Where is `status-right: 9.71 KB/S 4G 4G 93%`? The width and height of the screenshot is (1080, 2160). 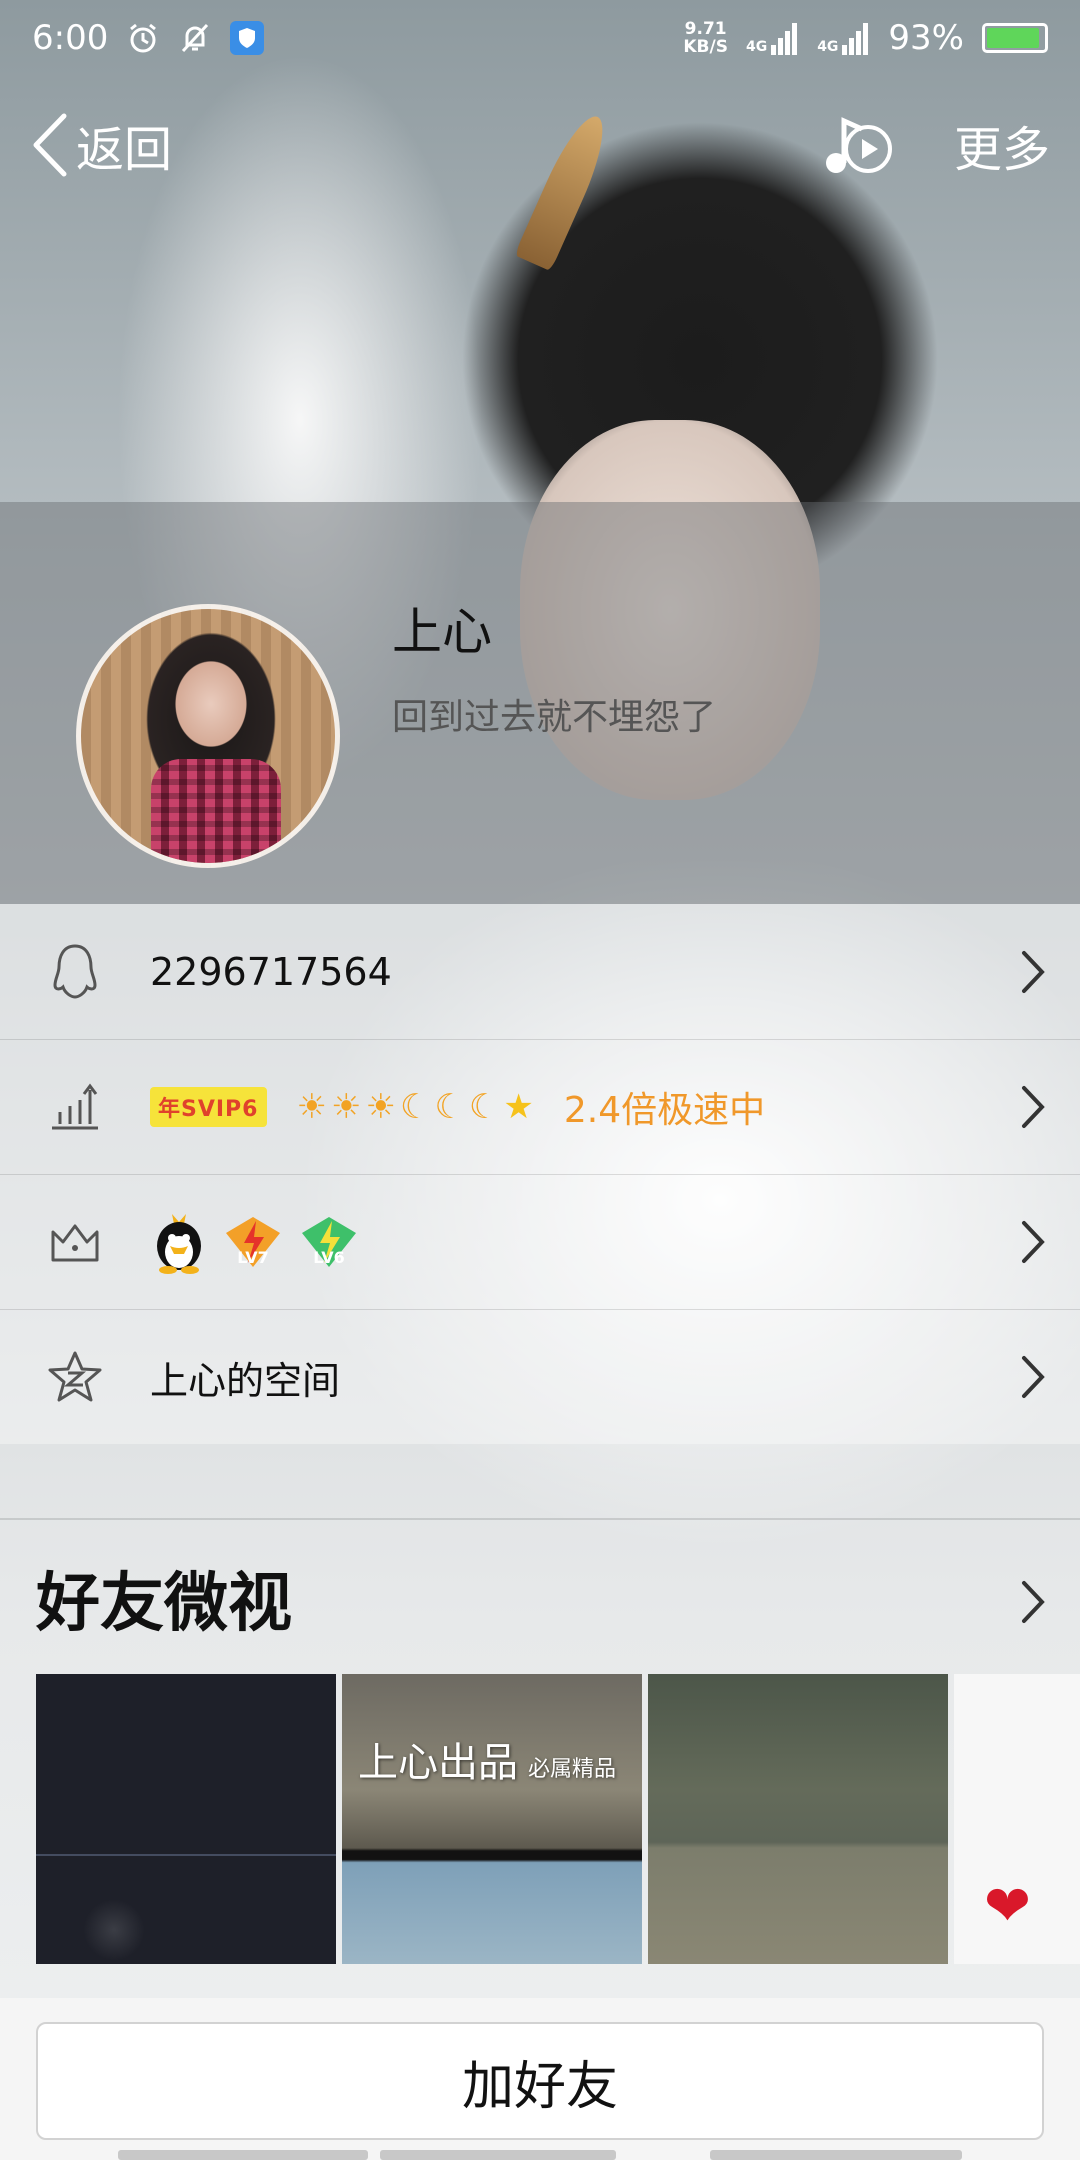 status-right: 9.71 KB/S 4G 4G 93% is located at coordinates (865, 38).